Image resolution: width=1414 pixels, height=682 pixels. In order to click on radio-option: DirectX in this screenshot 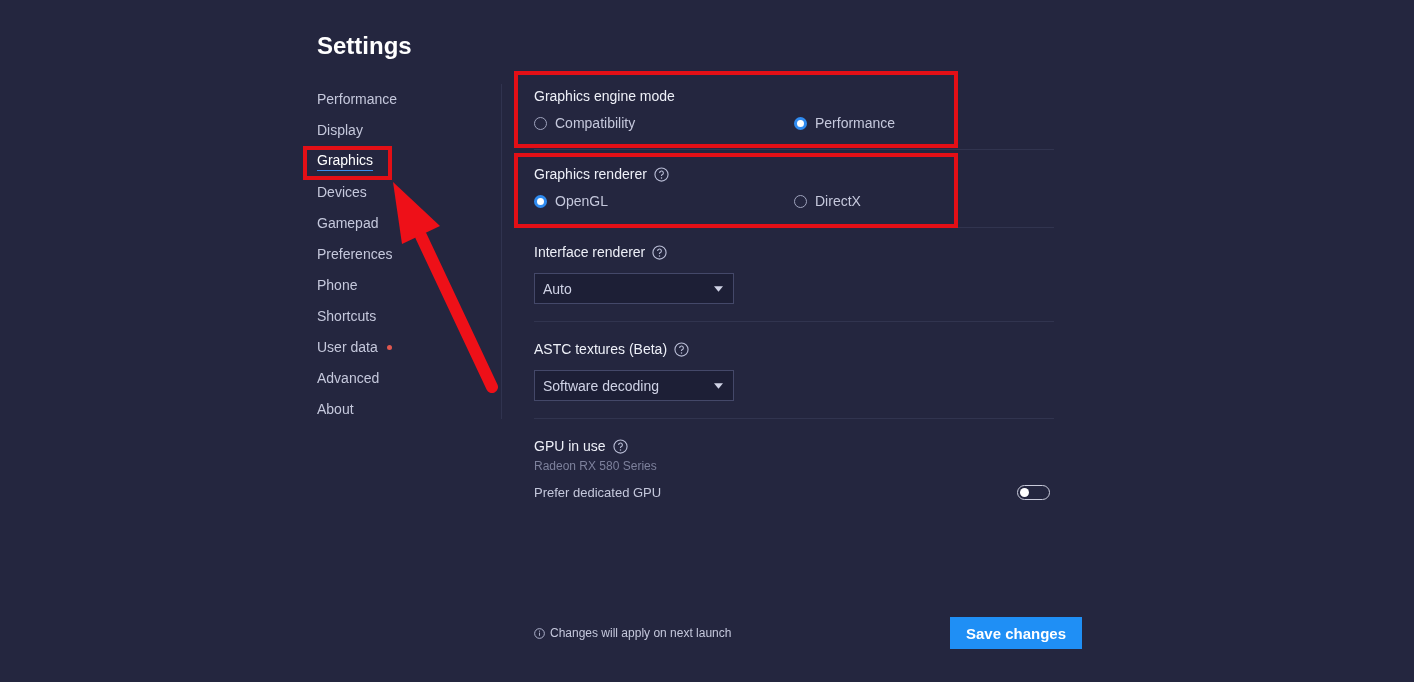, I will do `click(924, 201)`.